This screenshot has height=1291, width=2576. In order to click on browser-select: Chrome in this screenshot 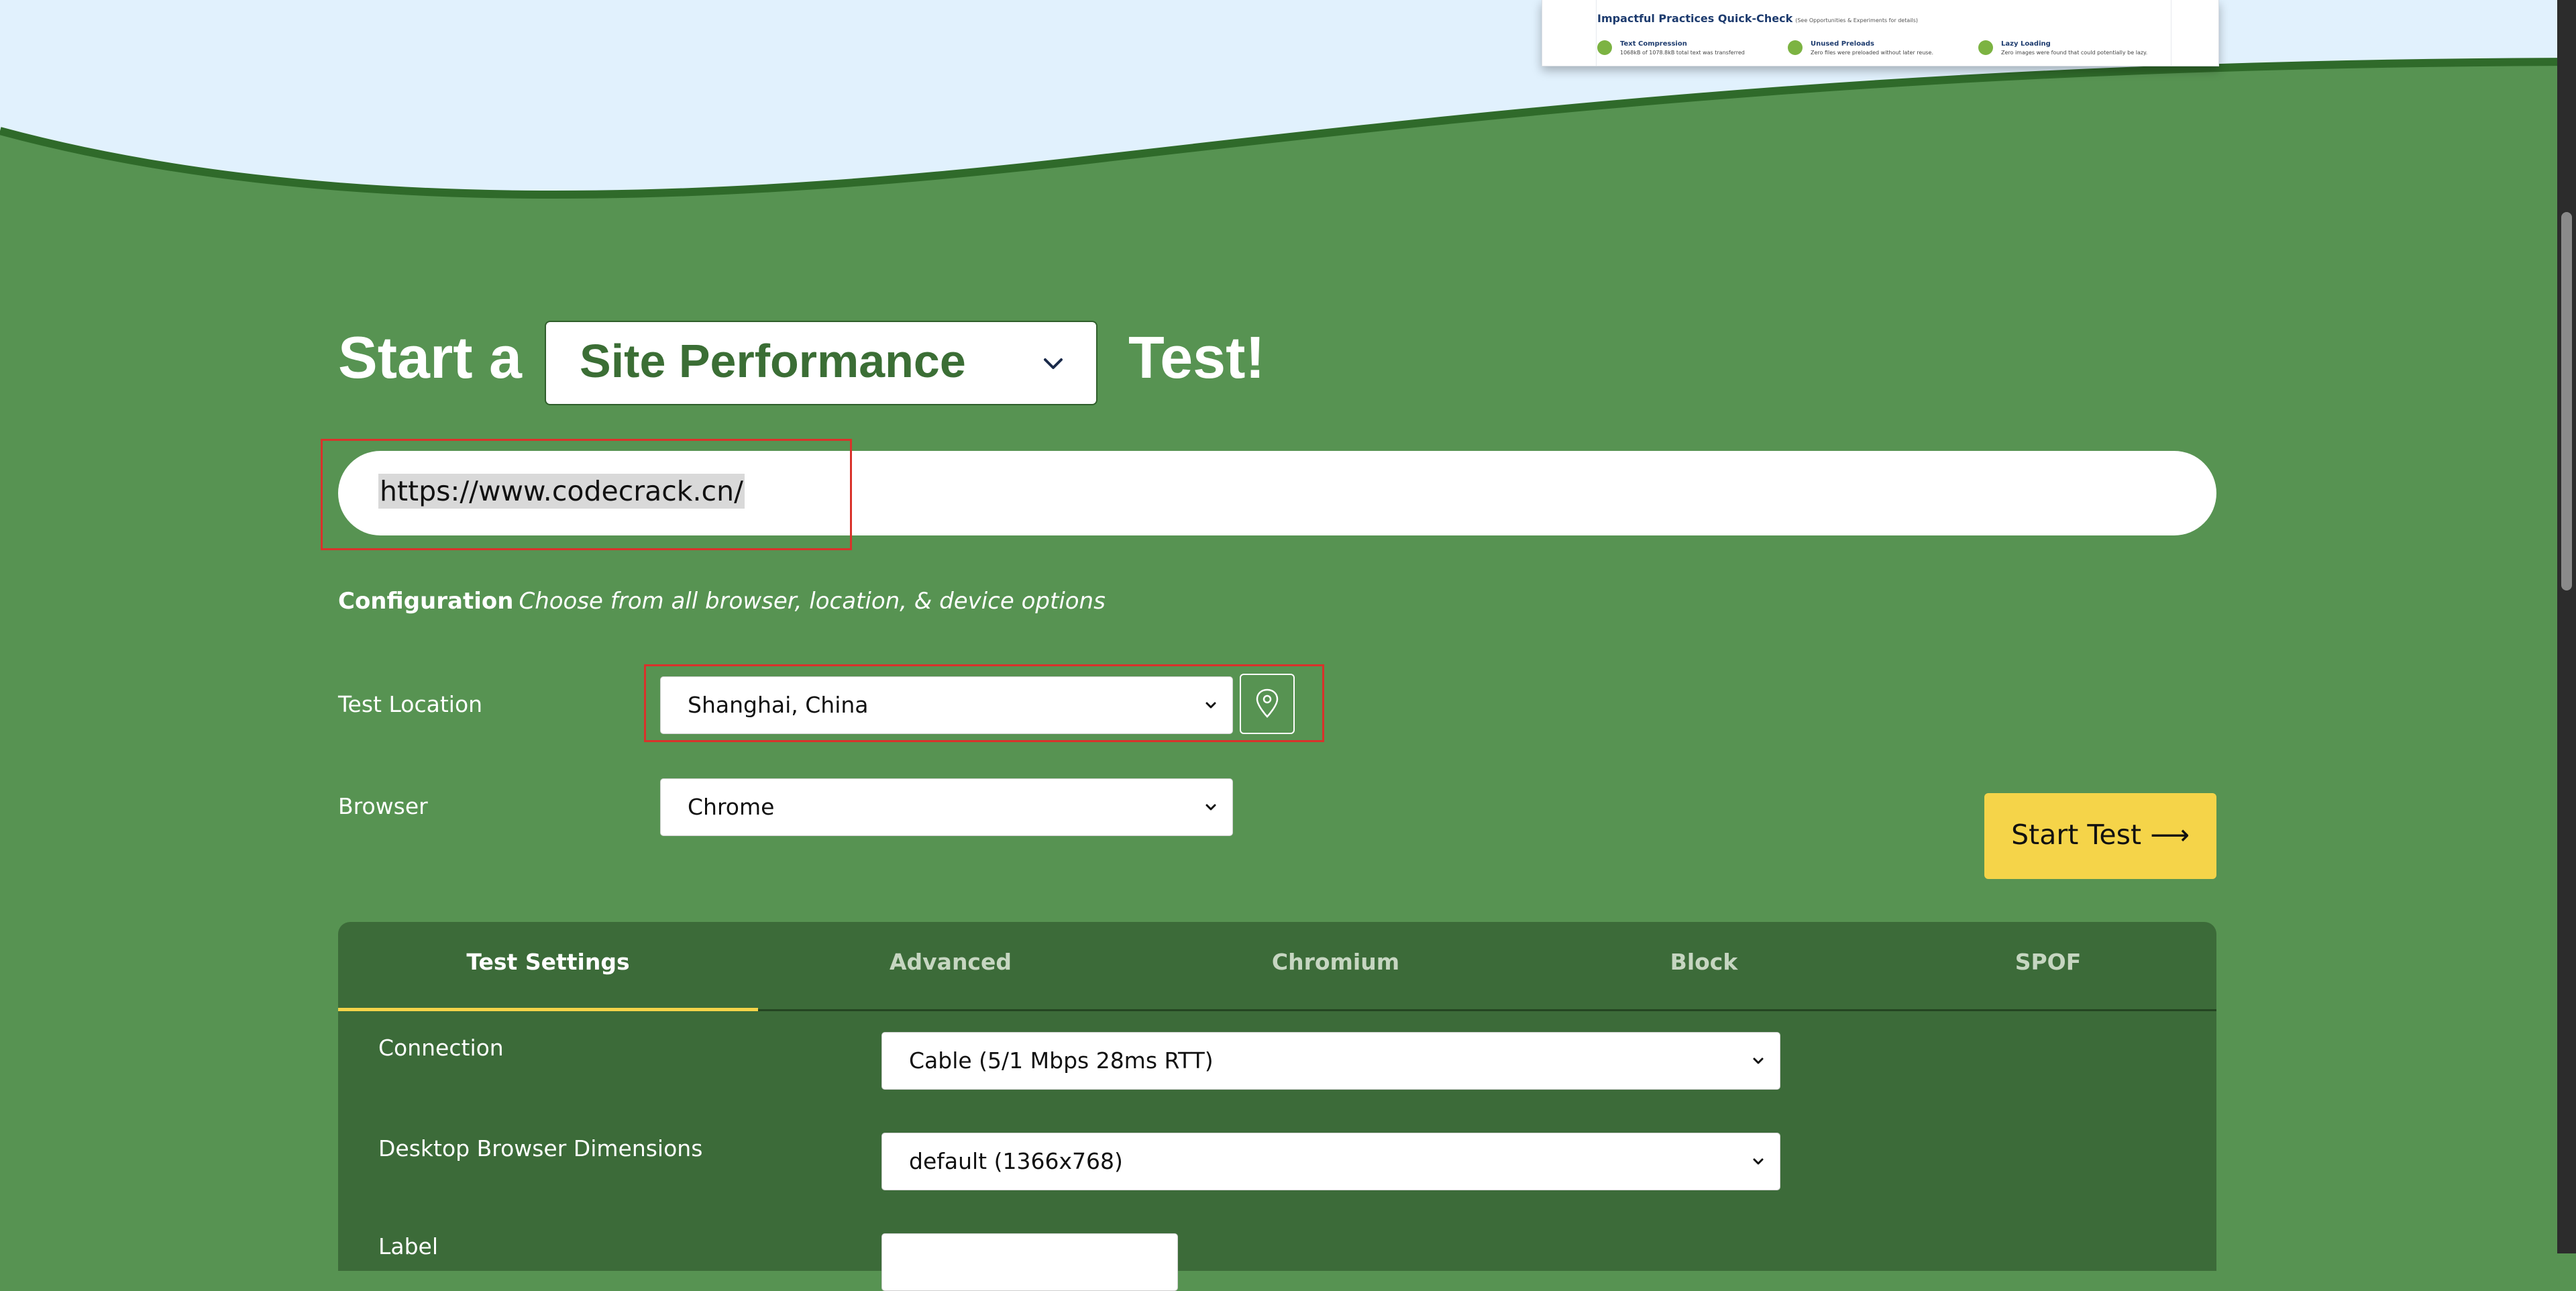, I will do `click(946, 807)`.